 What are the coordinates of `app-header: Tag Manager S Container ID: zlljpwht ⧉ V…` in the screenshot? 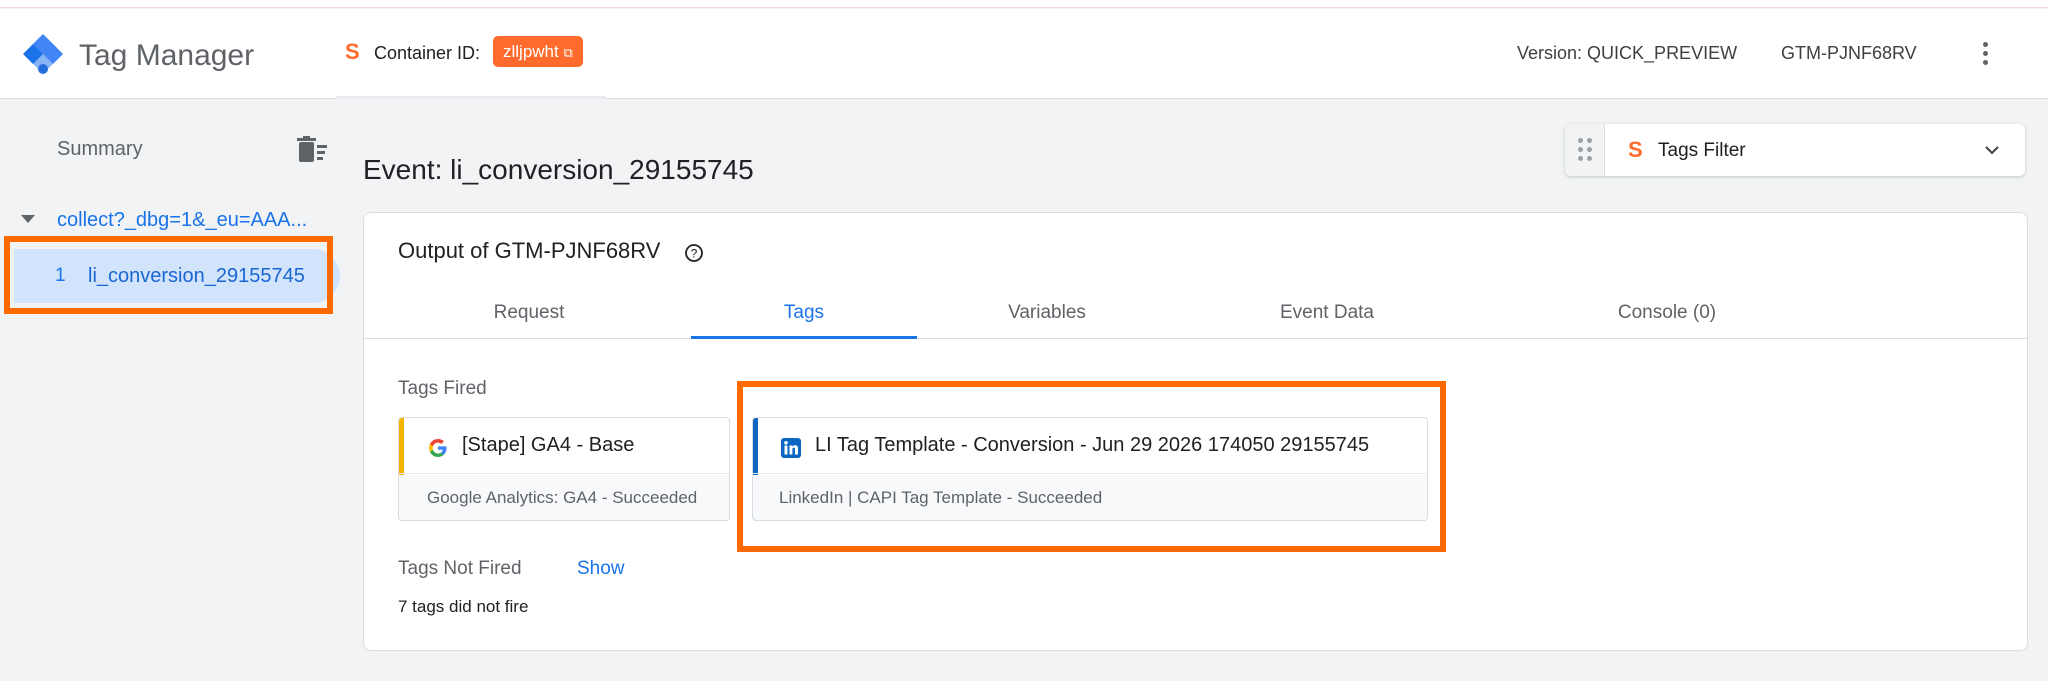 It's located at (1024, 54).